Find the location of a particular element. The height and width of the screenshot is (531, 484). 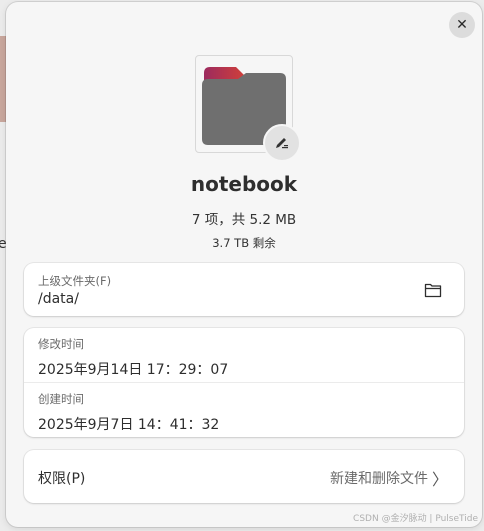

chevron-right-icon: 〉 is located at coordinates (439, 479).